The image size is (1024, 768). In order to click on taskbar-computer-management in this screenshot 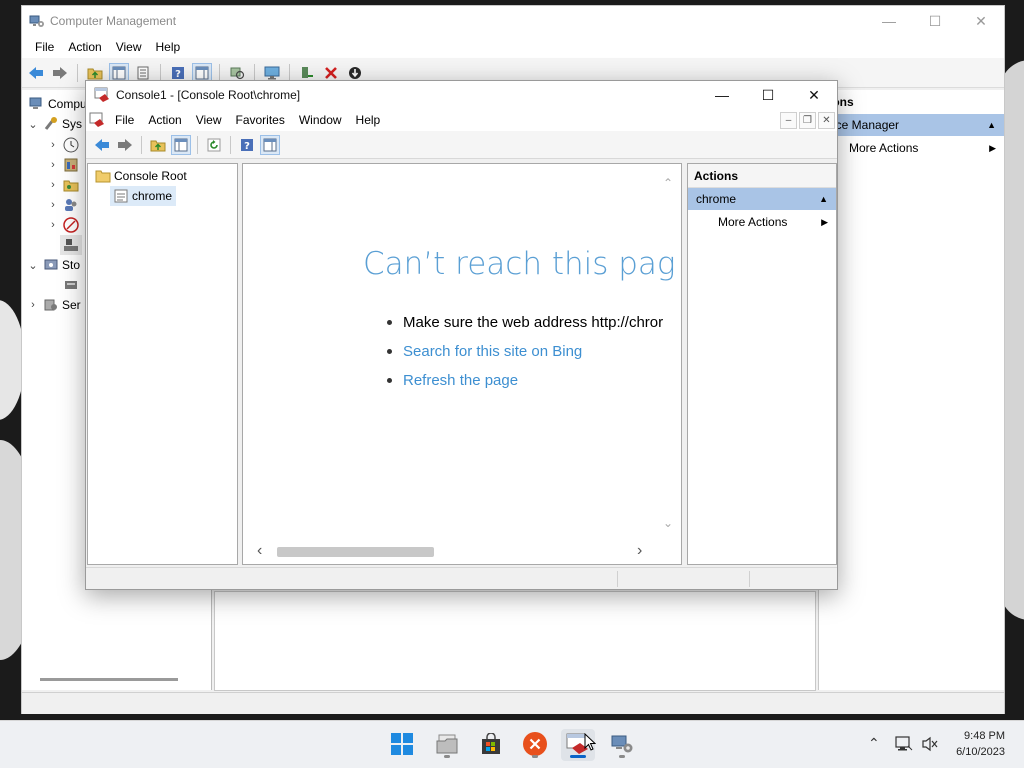, I will do `click(622, 745)`.